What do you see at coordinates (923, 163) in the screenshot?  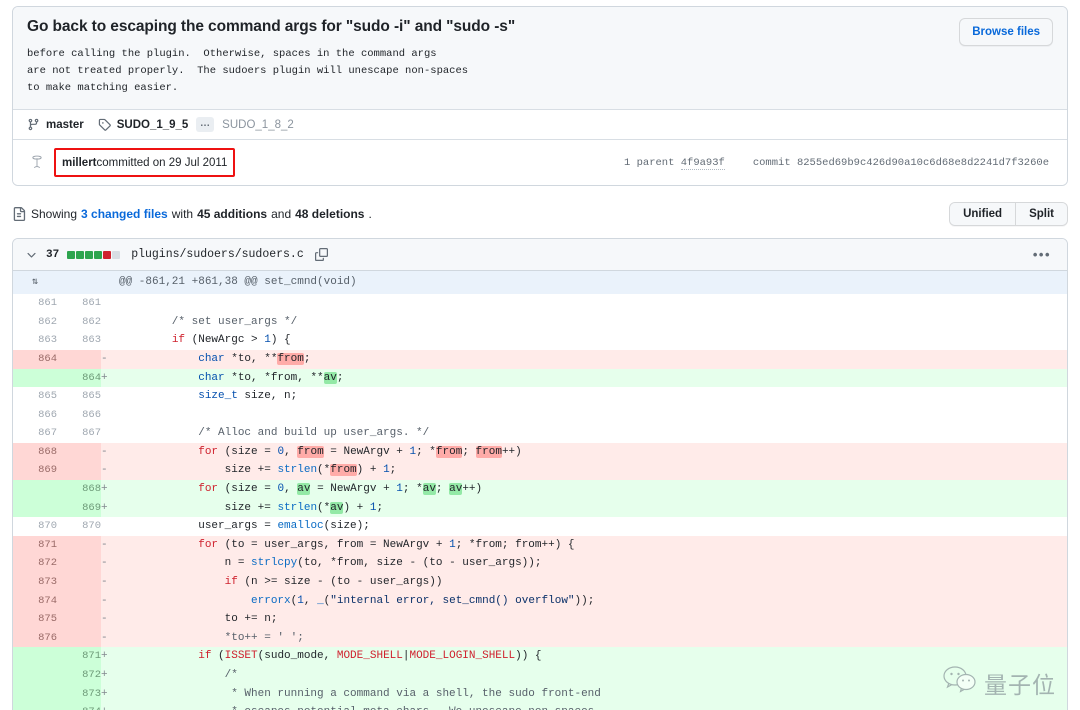 I see `commit-sha: 8255ed69b9c426d90a10c6d68e8d2241d7f3260e` at bounding box center [923, 163].